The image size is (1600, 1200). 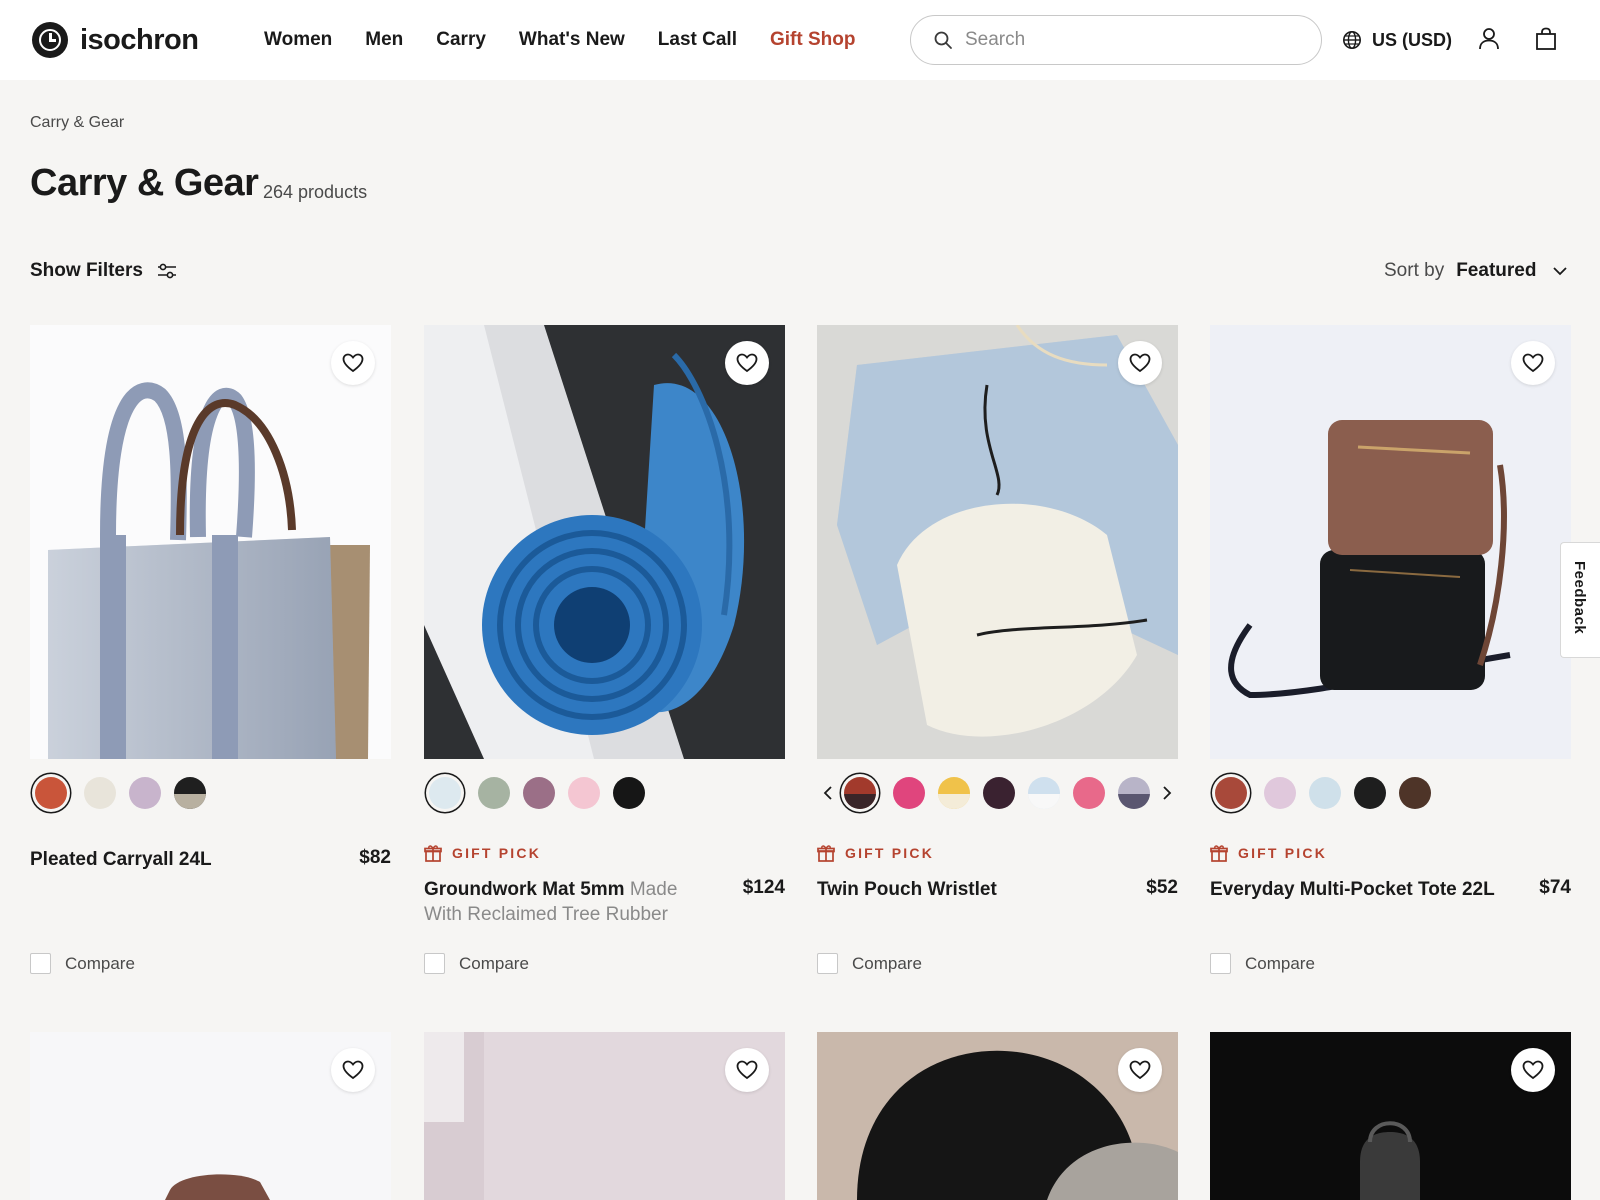 What do you see at coordinates (1360, 889) in the screenshot?
I see `product-name: Everyday Multi-Pocket Tote 22L` at bounding box center [1360, 889].